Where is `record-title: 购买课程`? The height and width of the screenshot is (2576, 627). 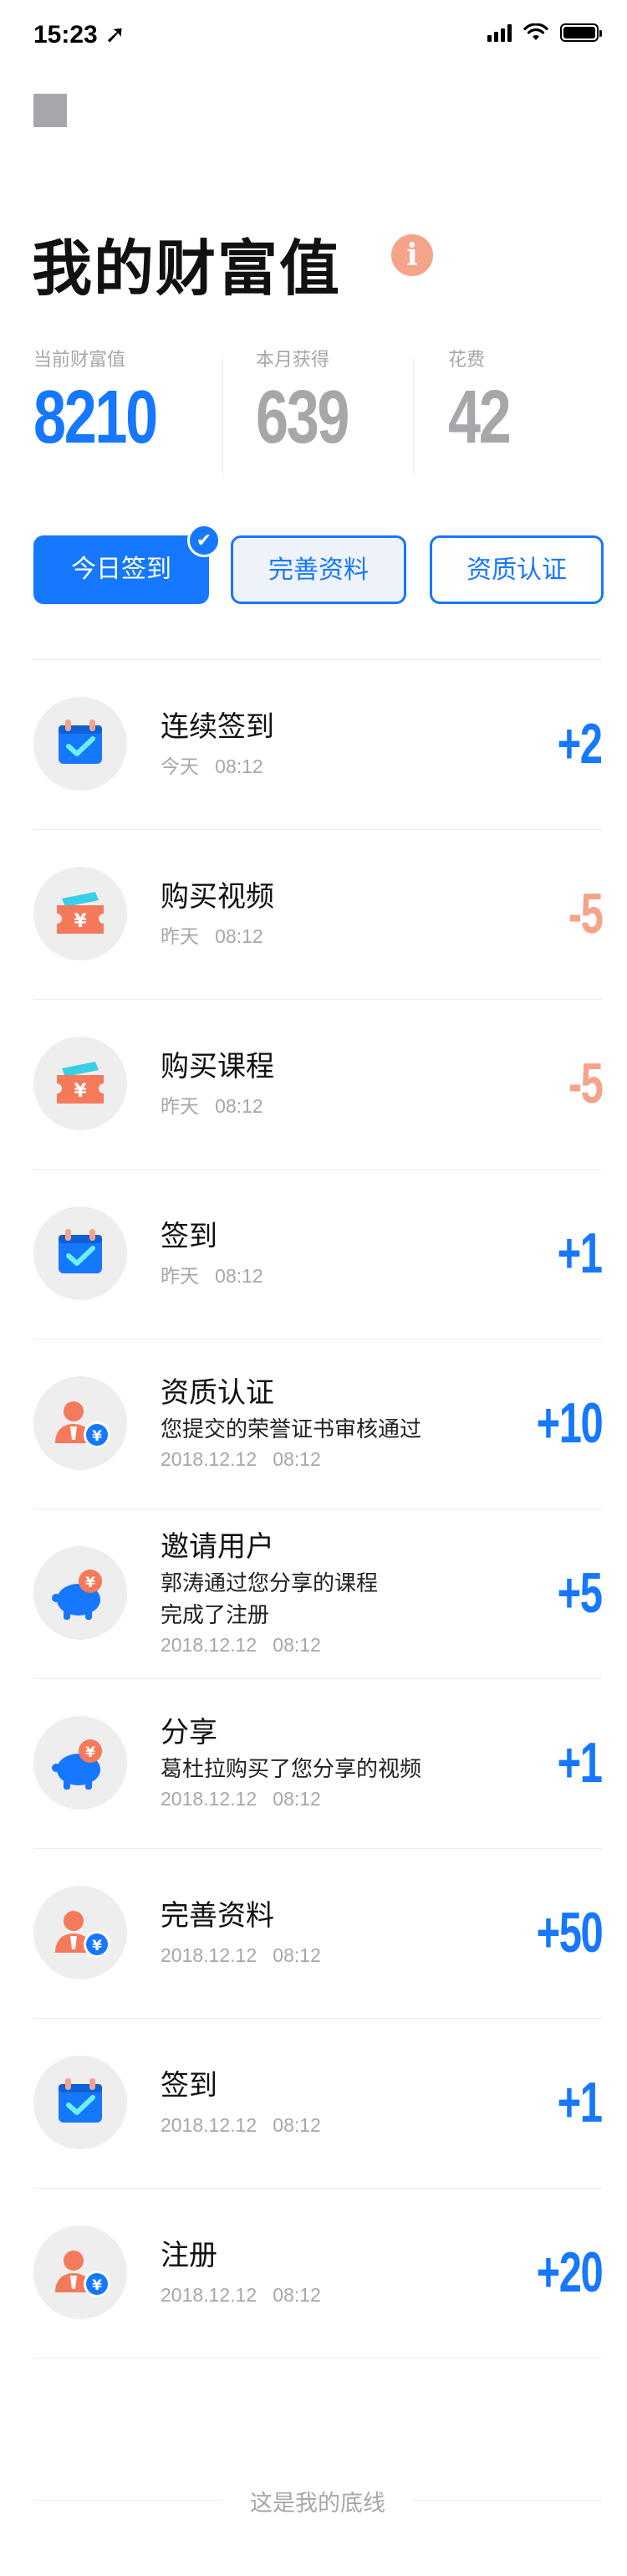 record-title: 购买课程 is located at coordinates (218, 1067).